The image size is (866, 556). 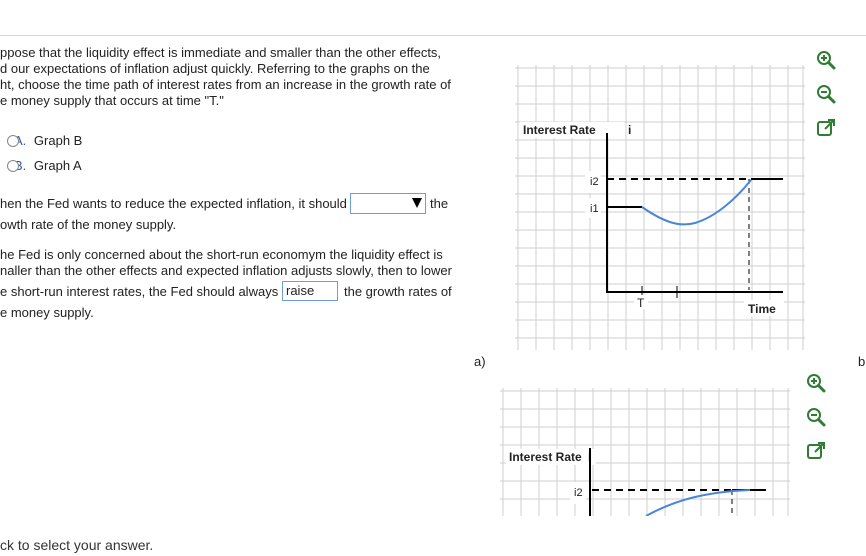 What do you see at coordinates (762, 309) in the screenshot?
I see `graph-a-xlabel: Time` at bounding box center [762, 309].